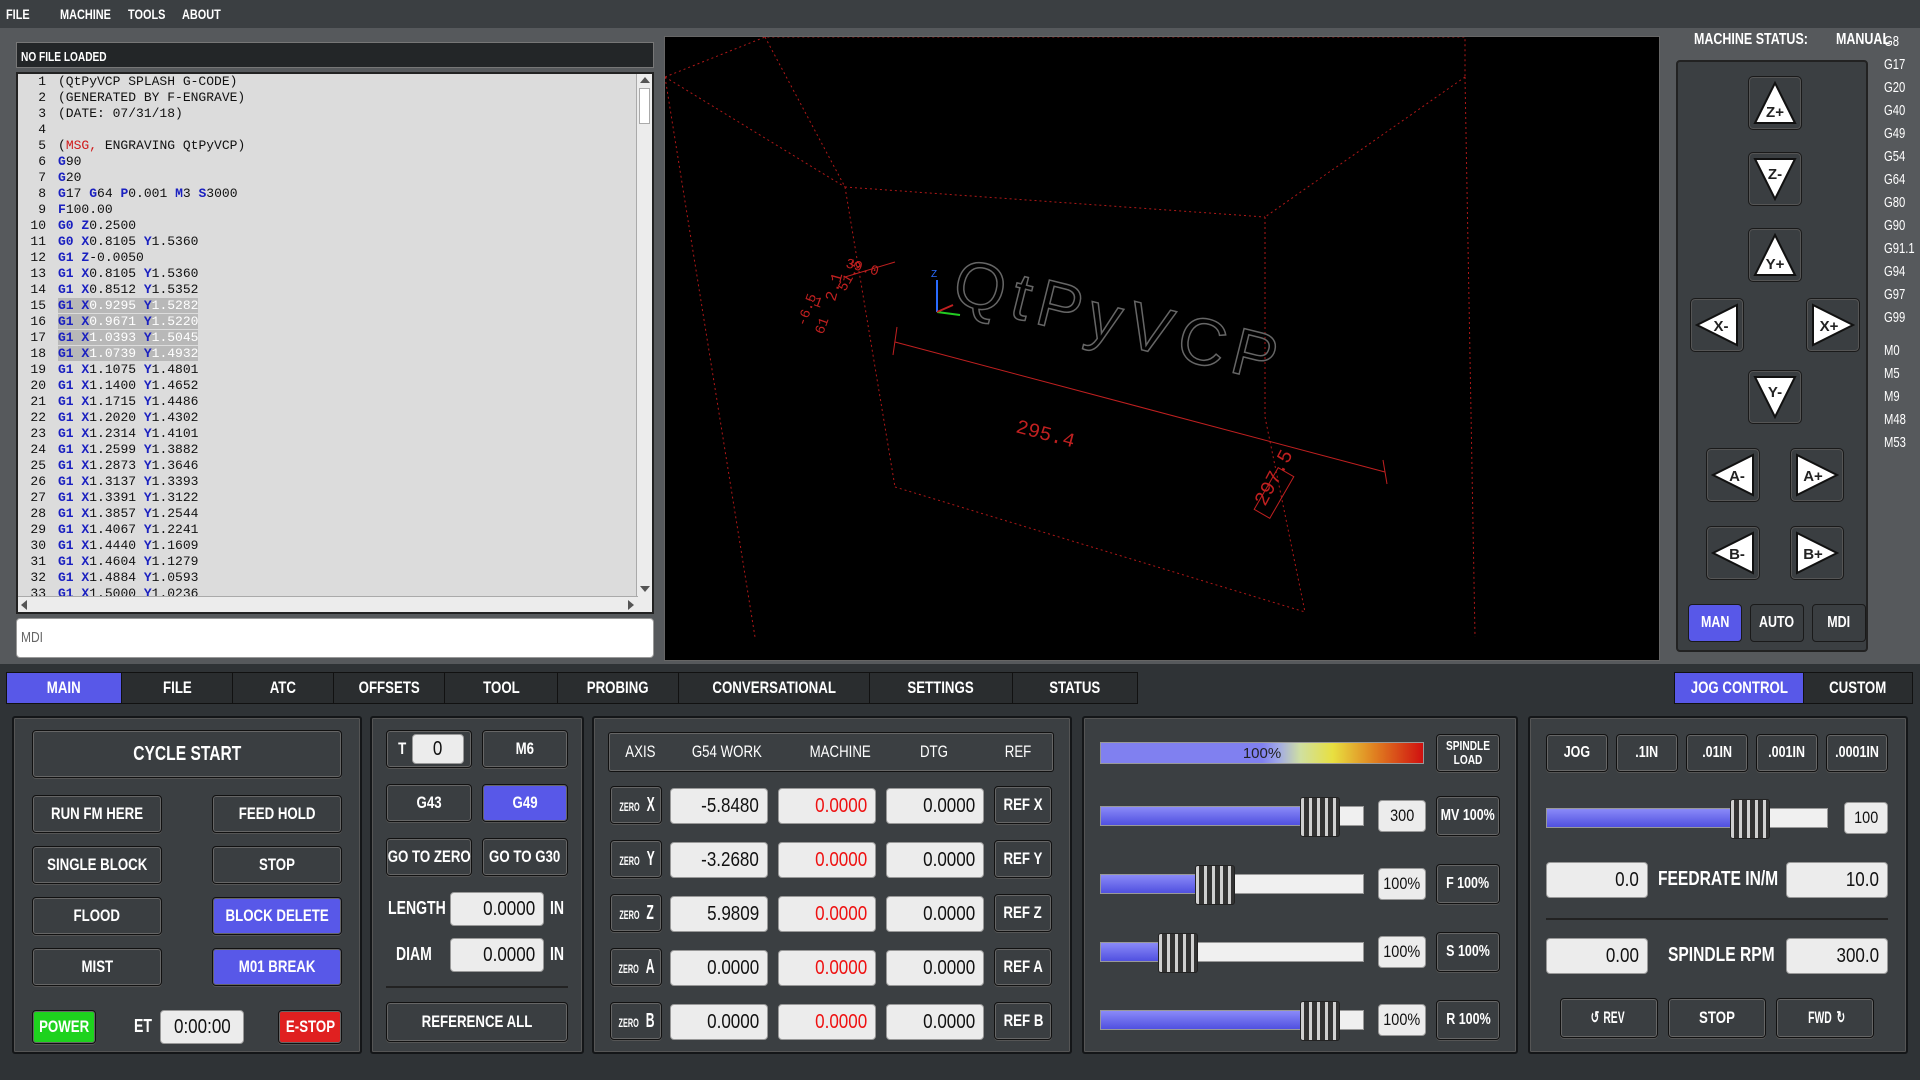 The width and height of the screenshot is (1920, 1080). What do you see at coordinates (645, 589) in the screenshot?
I see `scroll-down-icon` at bounding box center [645, 589].